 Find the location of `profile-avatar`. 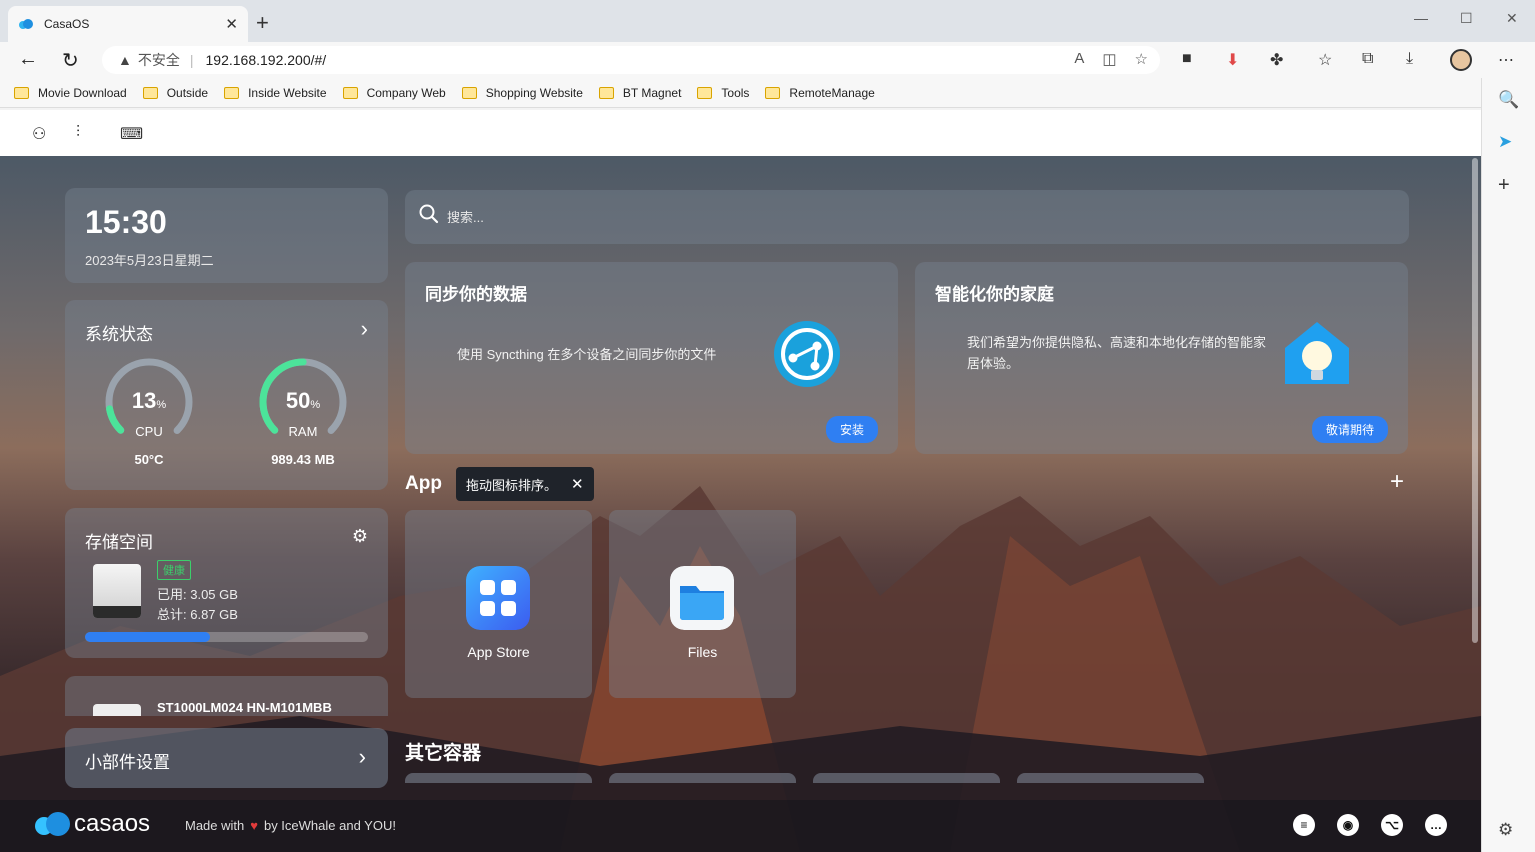

profile-avatar is located at coordinates (1461, 60).